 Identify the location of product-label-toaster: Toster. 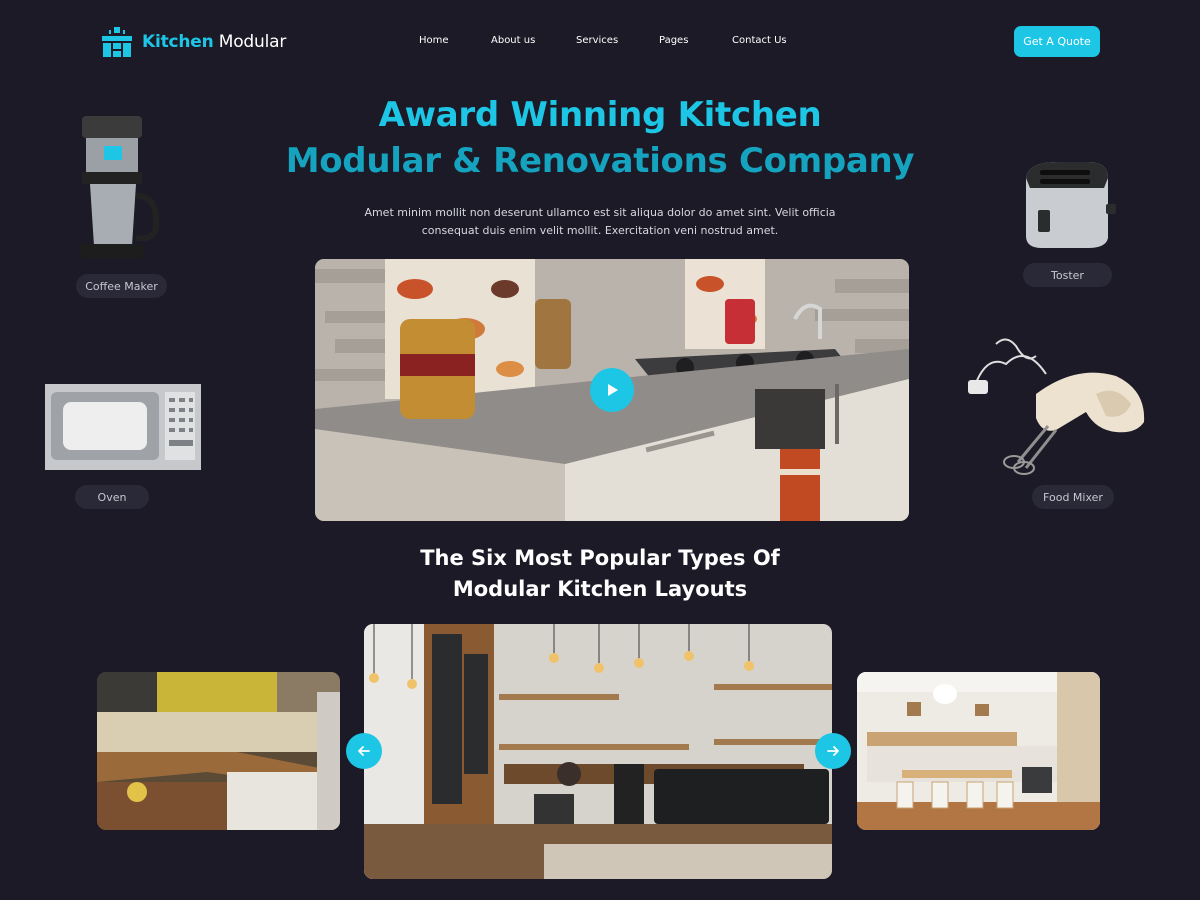
(1067, 275).